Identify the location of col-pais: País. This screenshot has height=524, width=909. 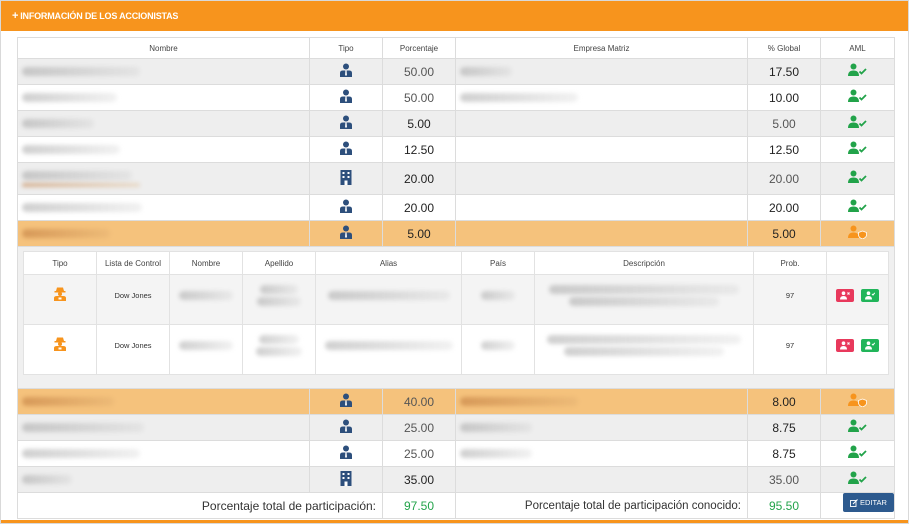
(498, 263).